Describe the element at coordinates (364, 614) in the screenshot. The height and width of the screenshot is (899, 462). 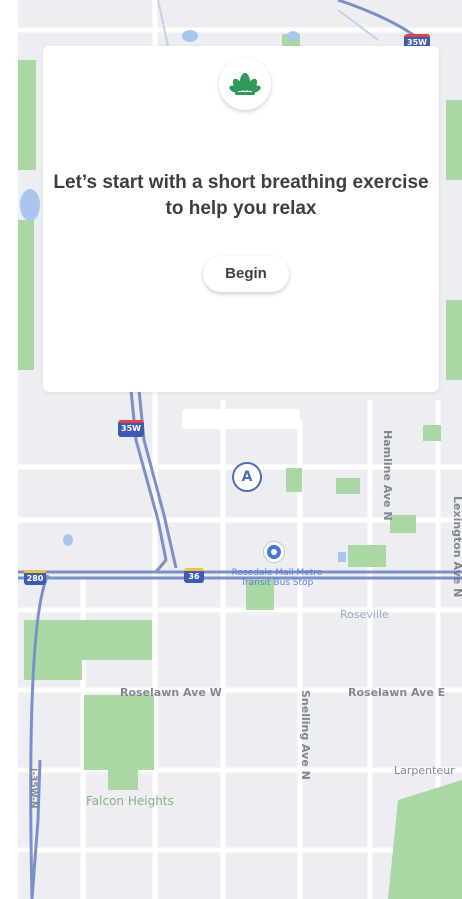
I see `place-label-roseville: Roseville` at that location.